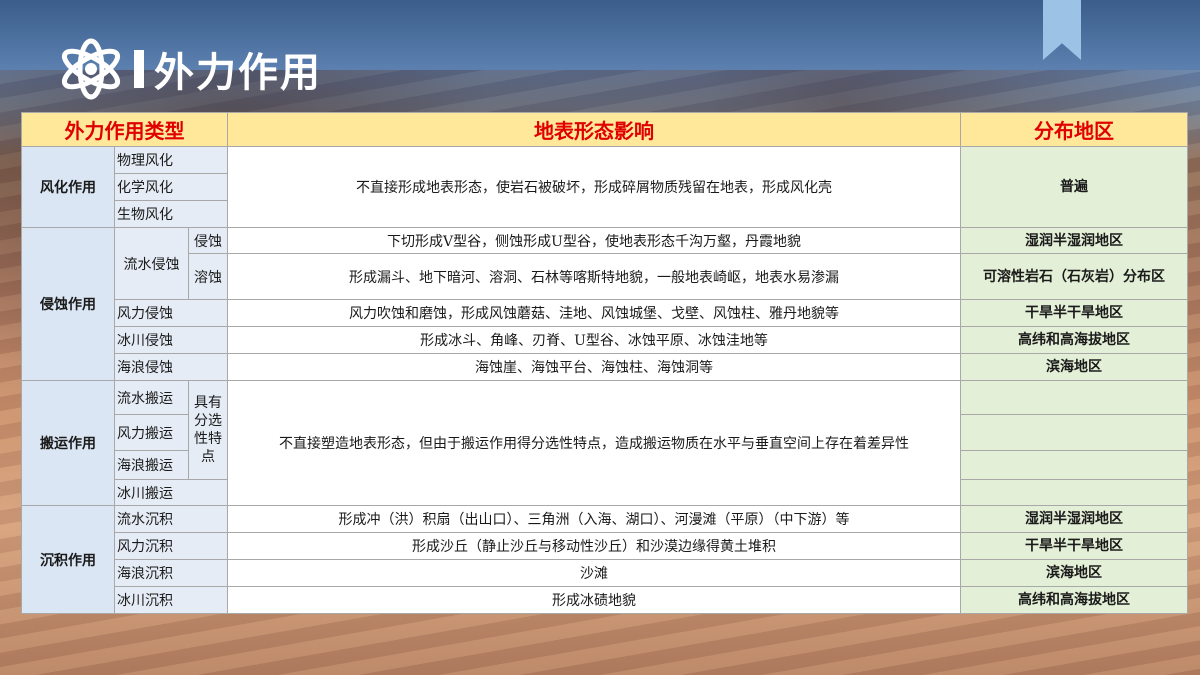 This screenshot has width=1200, height=675. Describe the element at coordinates (68, 304) in the screenshot. I see `category-erosion: 侵蚀作用` at that location.